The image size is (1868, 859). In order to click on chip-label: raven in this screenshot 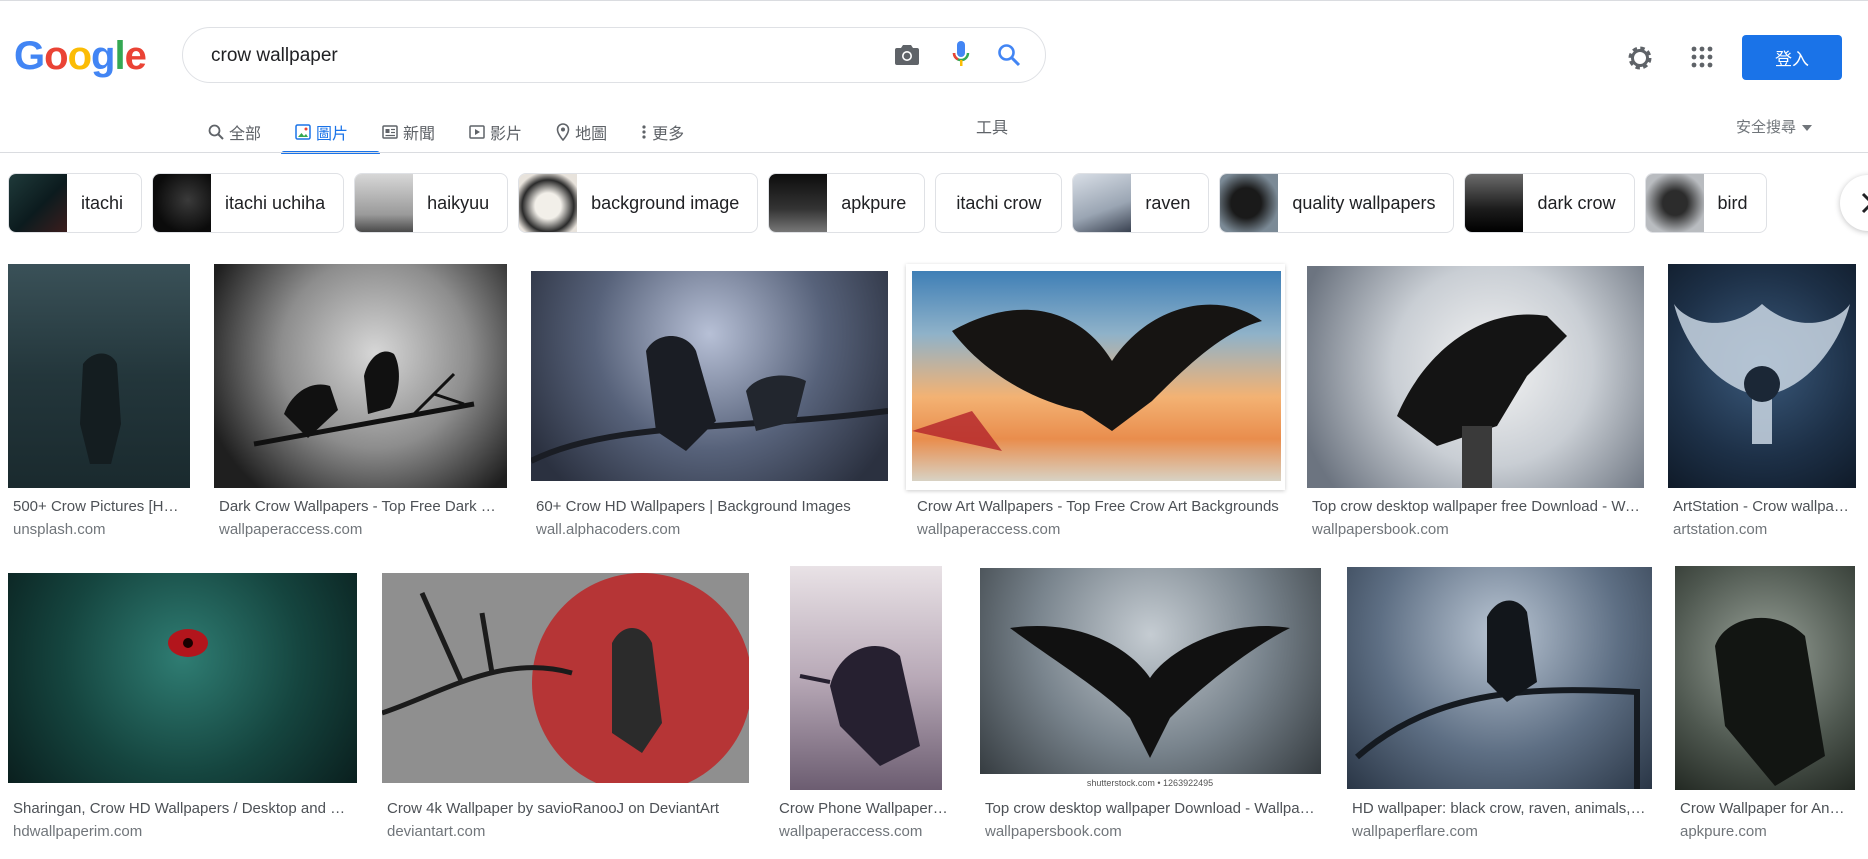, I will do `click(1168, 202)`.